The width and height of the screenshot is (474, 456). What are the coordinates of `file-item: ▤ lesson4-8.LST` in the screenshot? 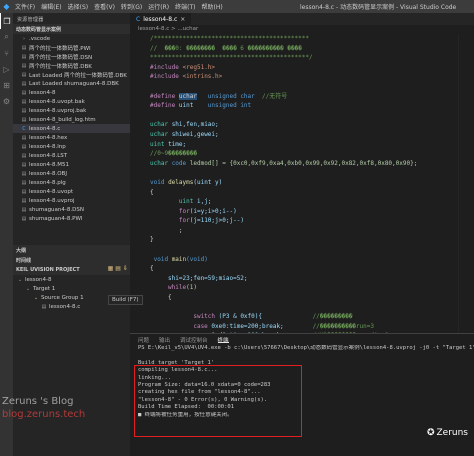 It's located at (71, 155).